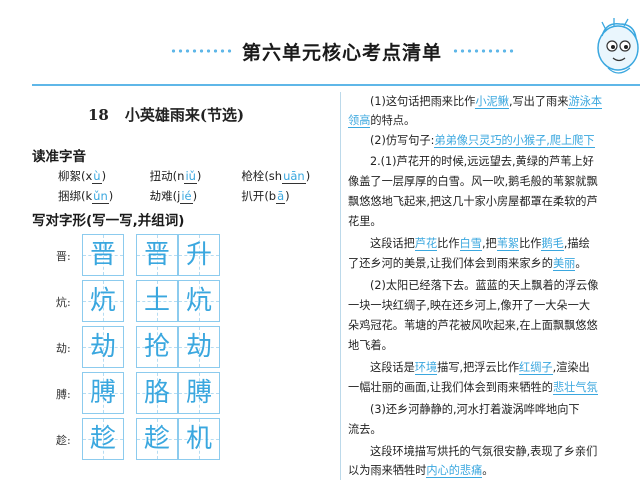 The image size is (640, 480). Describe the element at coordinates (365, 429) in the screenshot. I see `text-line: 流去。` at that location.